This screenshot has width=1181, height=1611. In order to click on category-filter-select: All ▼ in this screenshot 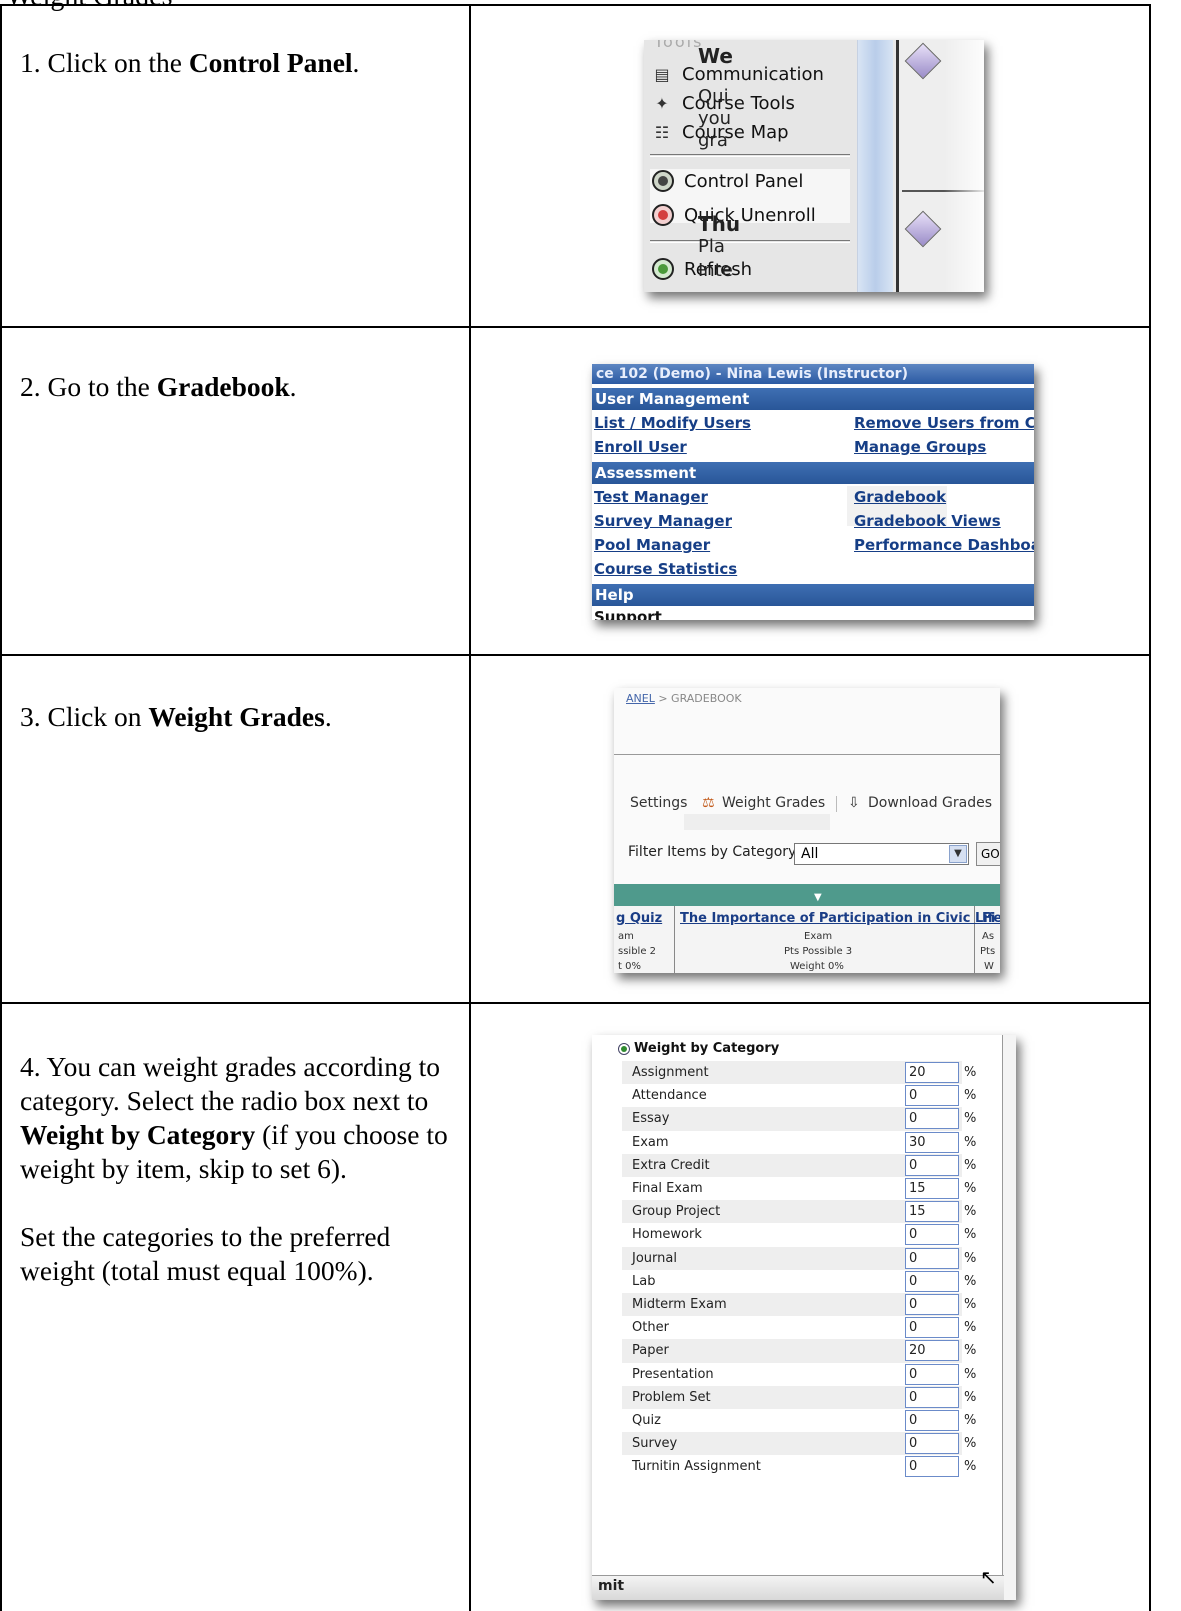, I will do `click(881, 854)`.